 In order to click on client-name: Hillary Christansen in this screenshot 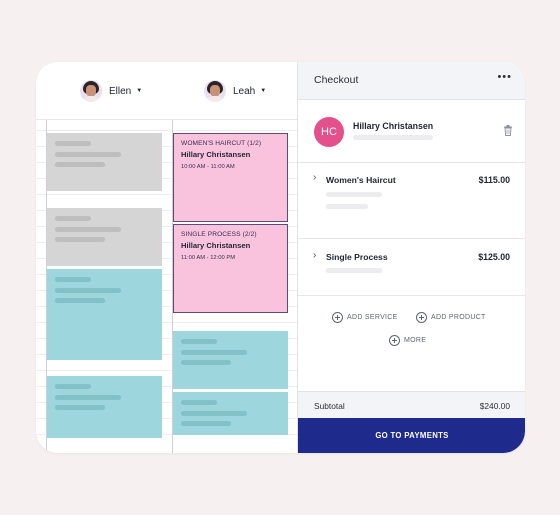, I will do `click(393, 126)`.